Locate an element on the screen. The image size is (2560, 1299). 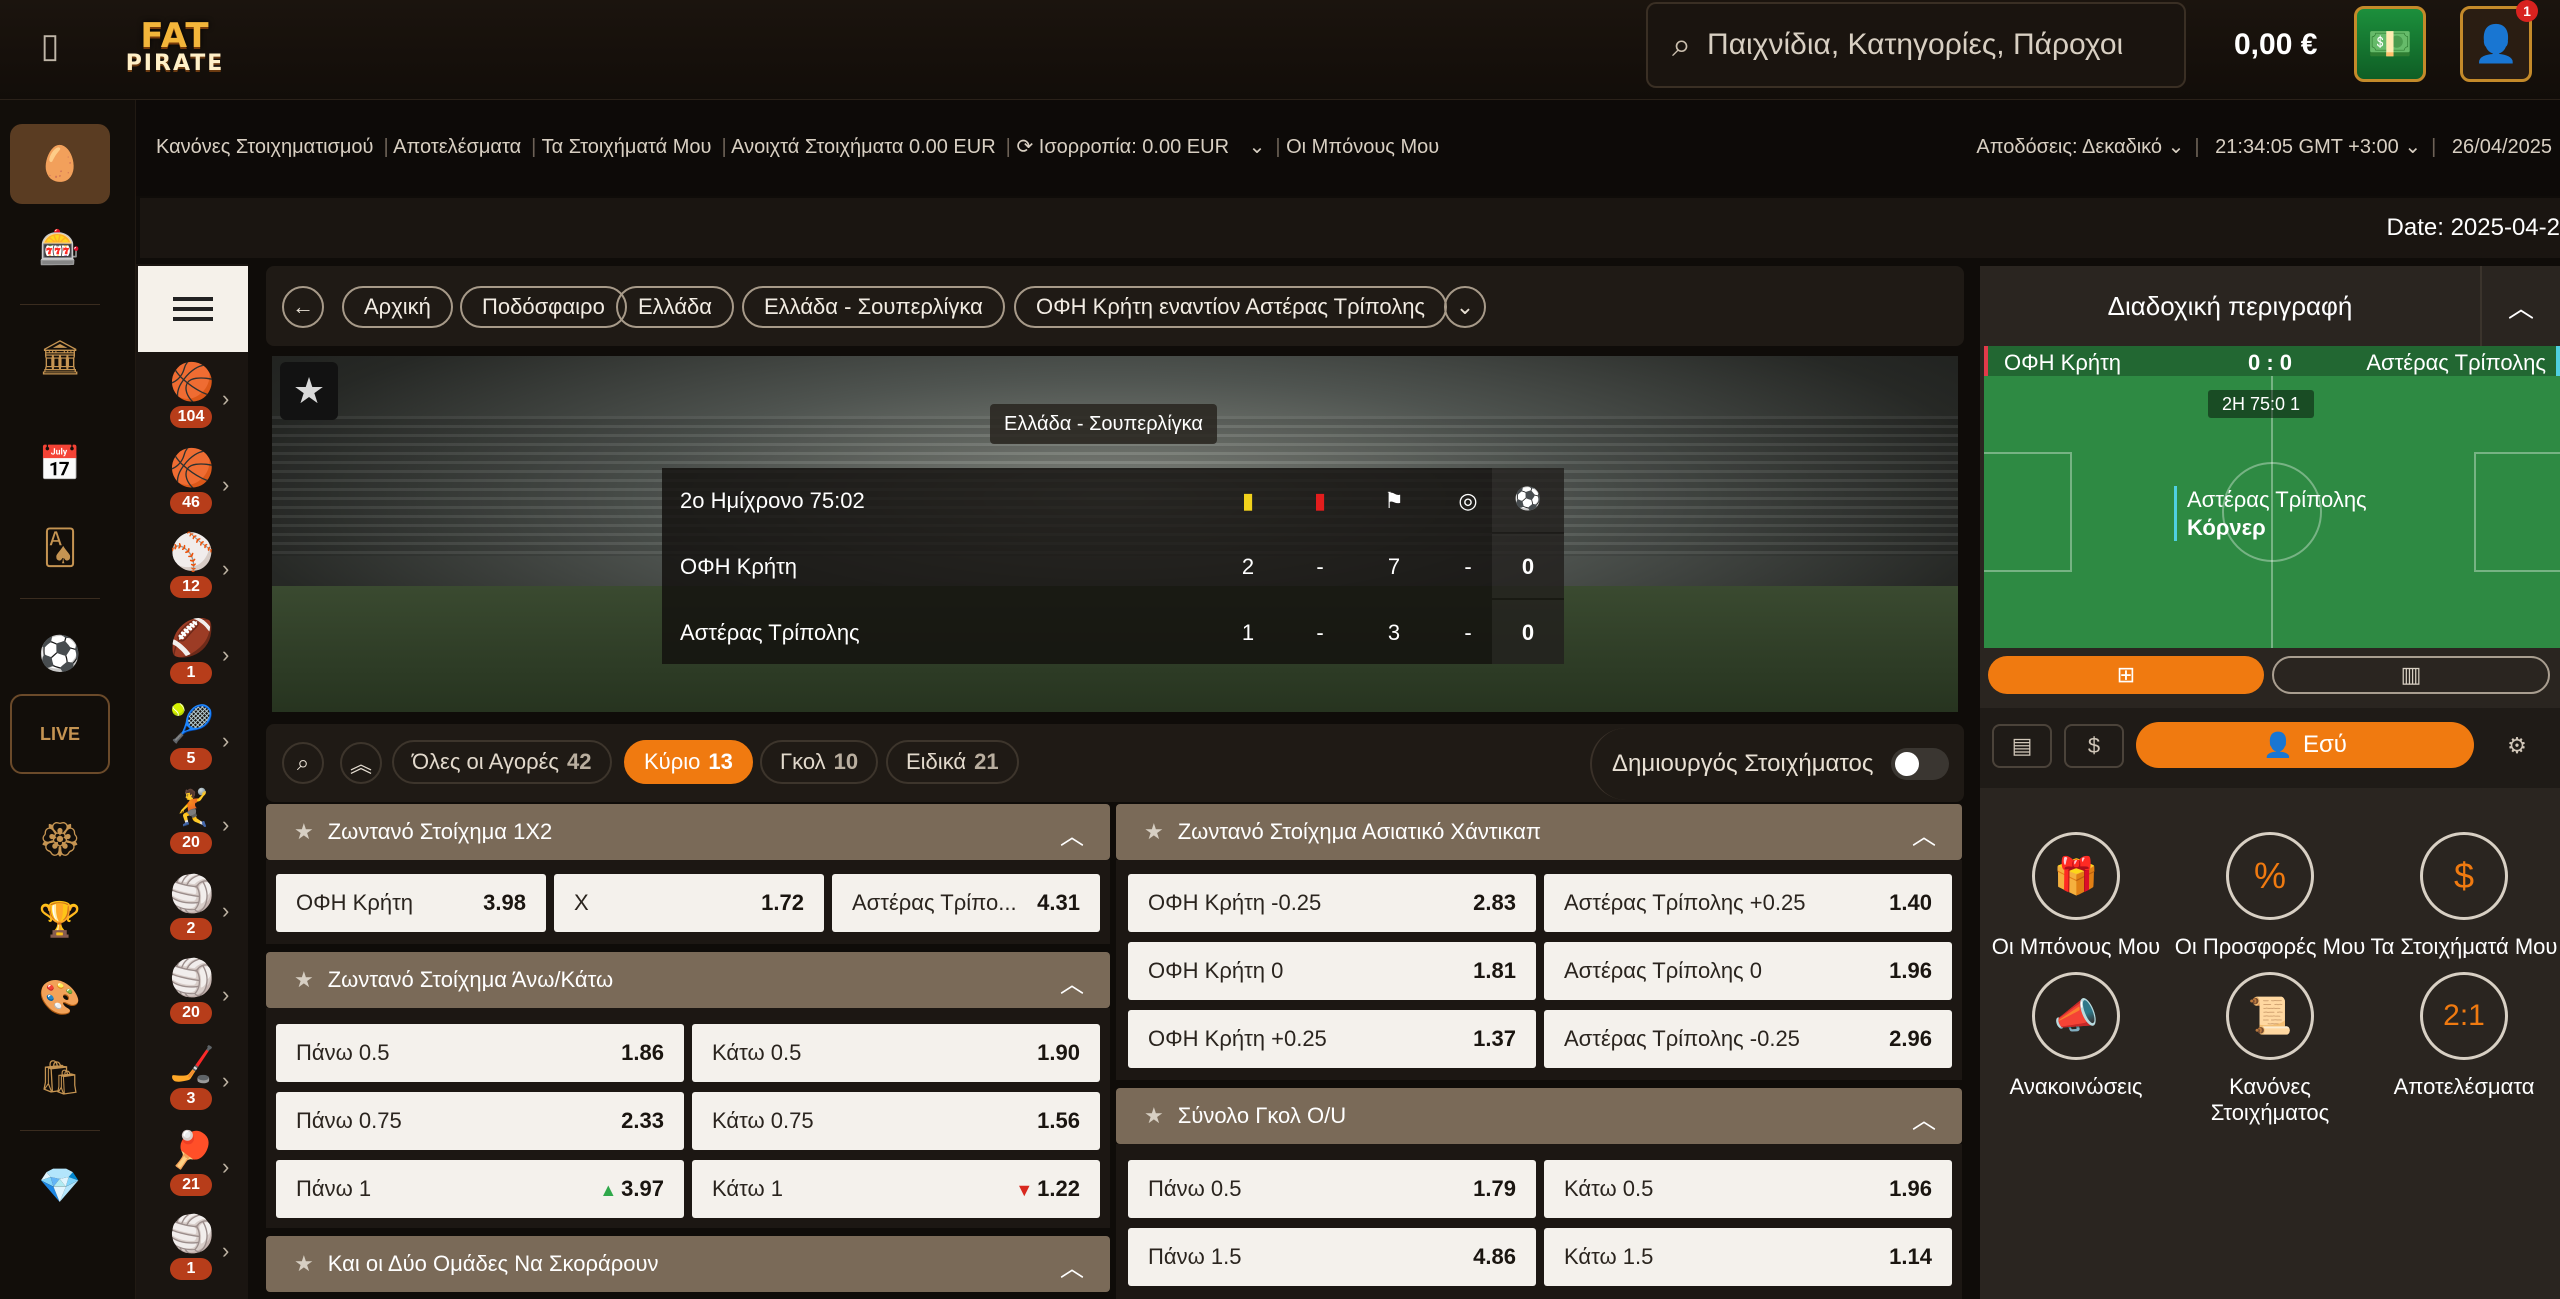
search-input: ⌕ Παιχνίδια, Κατηγορίες, Πάροχοι is located at coordinates (1916, 45).